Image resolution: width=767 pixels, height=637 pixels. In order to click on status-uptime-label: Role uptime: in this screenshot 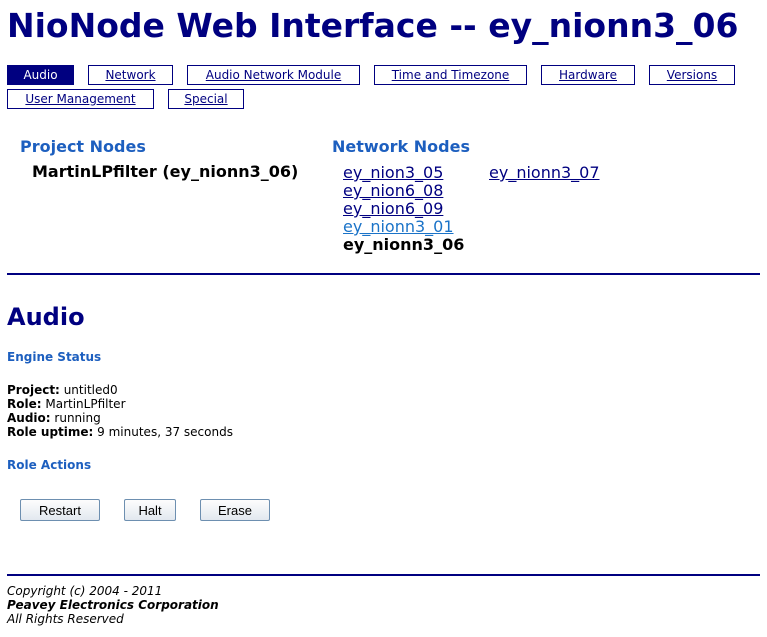, I will do `click(50, 432)`.